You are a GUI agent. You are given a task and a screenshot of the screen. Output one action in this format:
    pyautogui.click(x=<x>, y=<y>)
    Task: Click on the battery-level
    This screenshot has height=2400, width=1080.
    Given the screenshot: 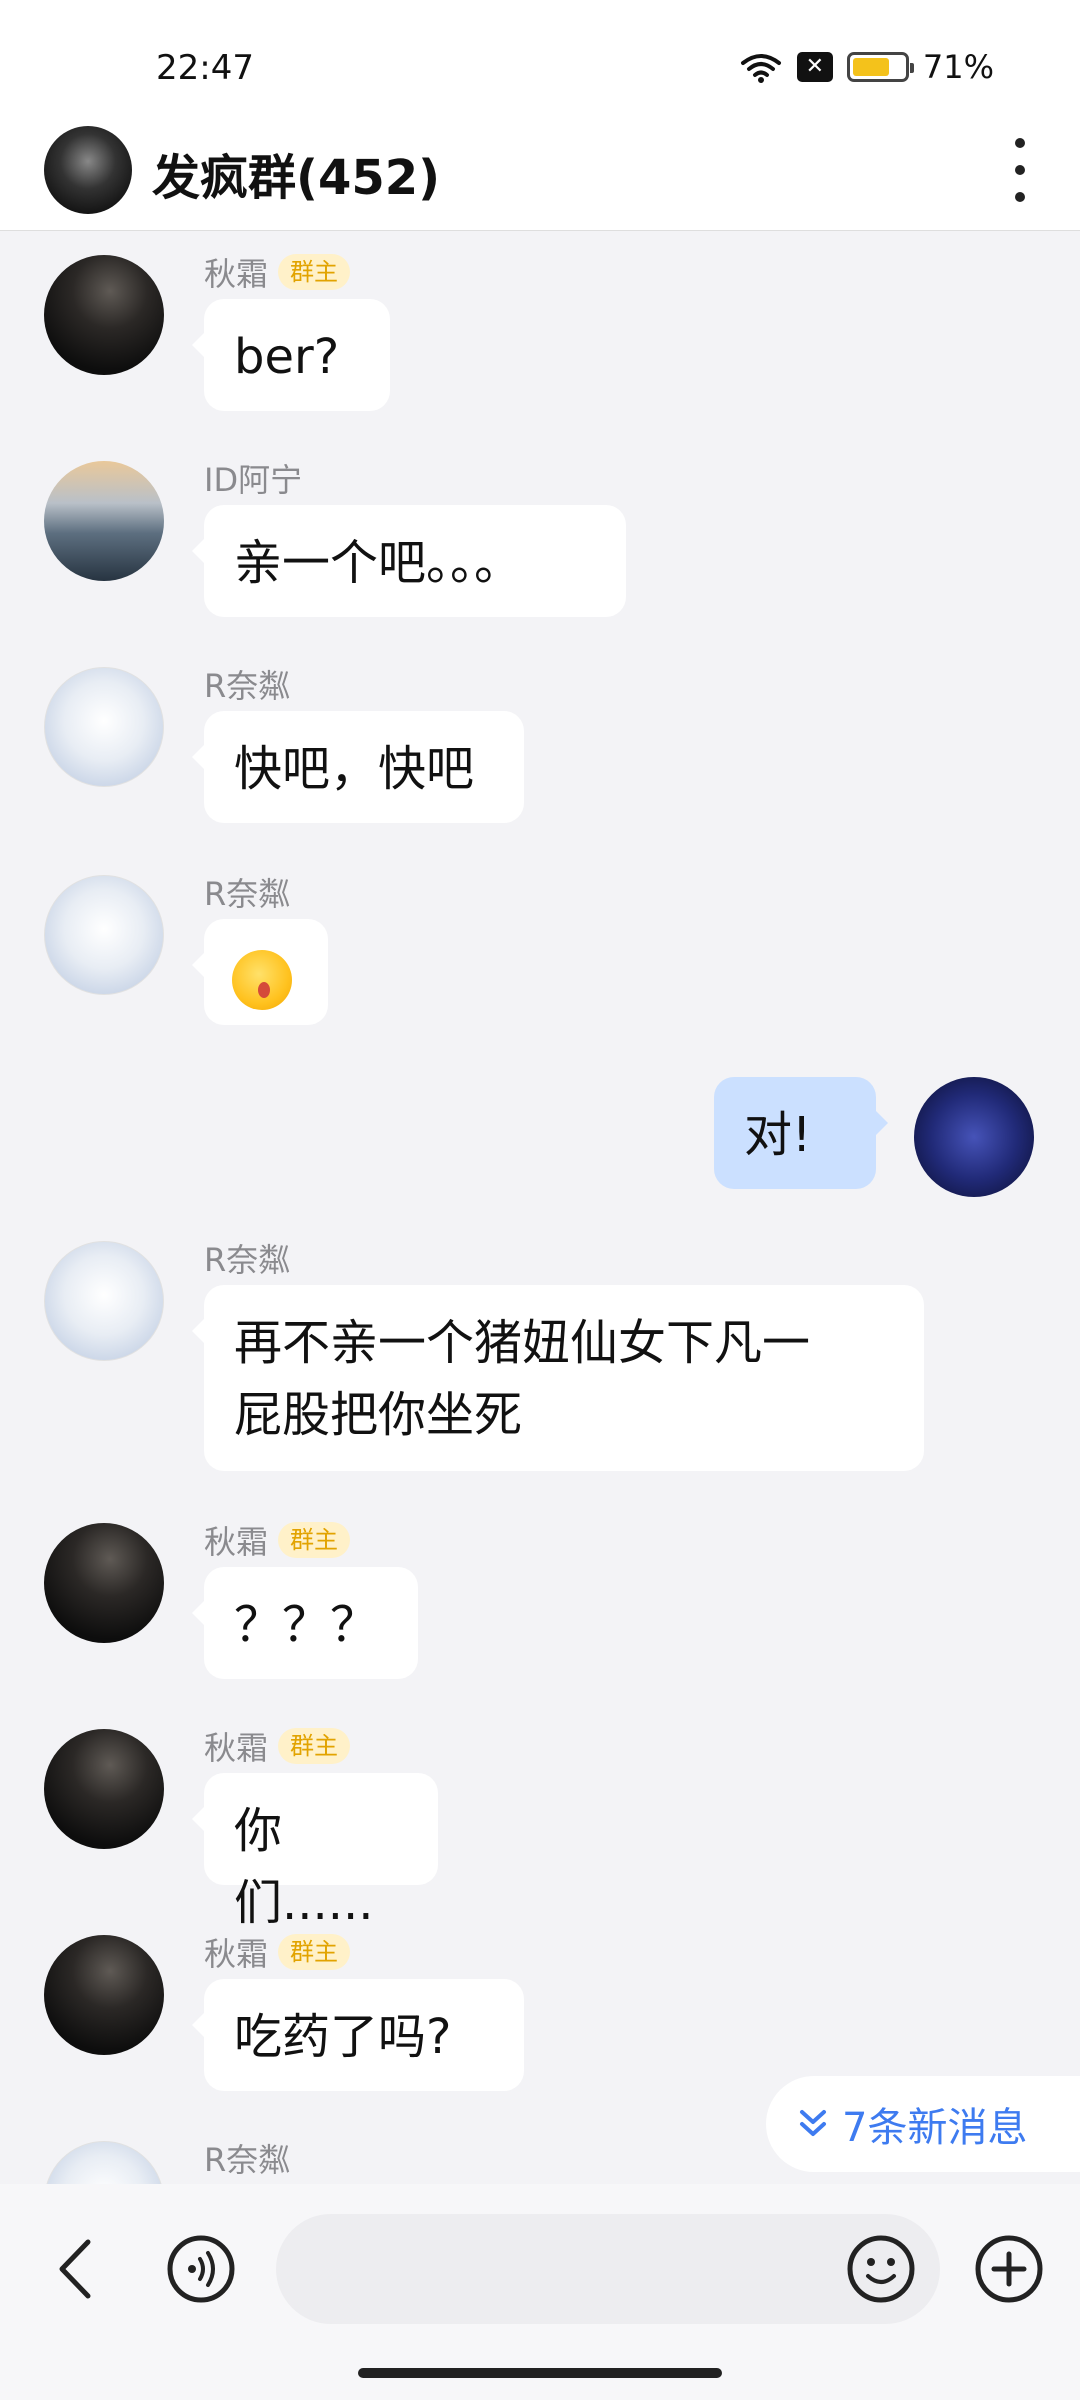 What is the action you would take?
    pyautogui.click(x=870, y=67)
    